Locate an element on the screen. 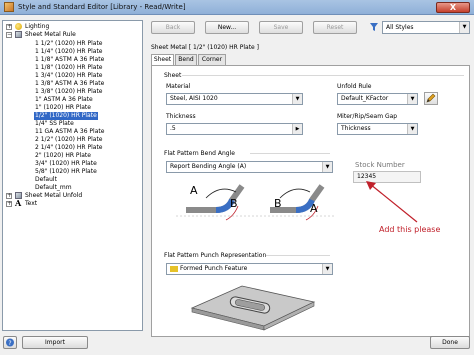 The height and width of the screenshot is (355, 474). tree-item: 1" ASTM A 36 Plate is located at coordinates (64, 100).